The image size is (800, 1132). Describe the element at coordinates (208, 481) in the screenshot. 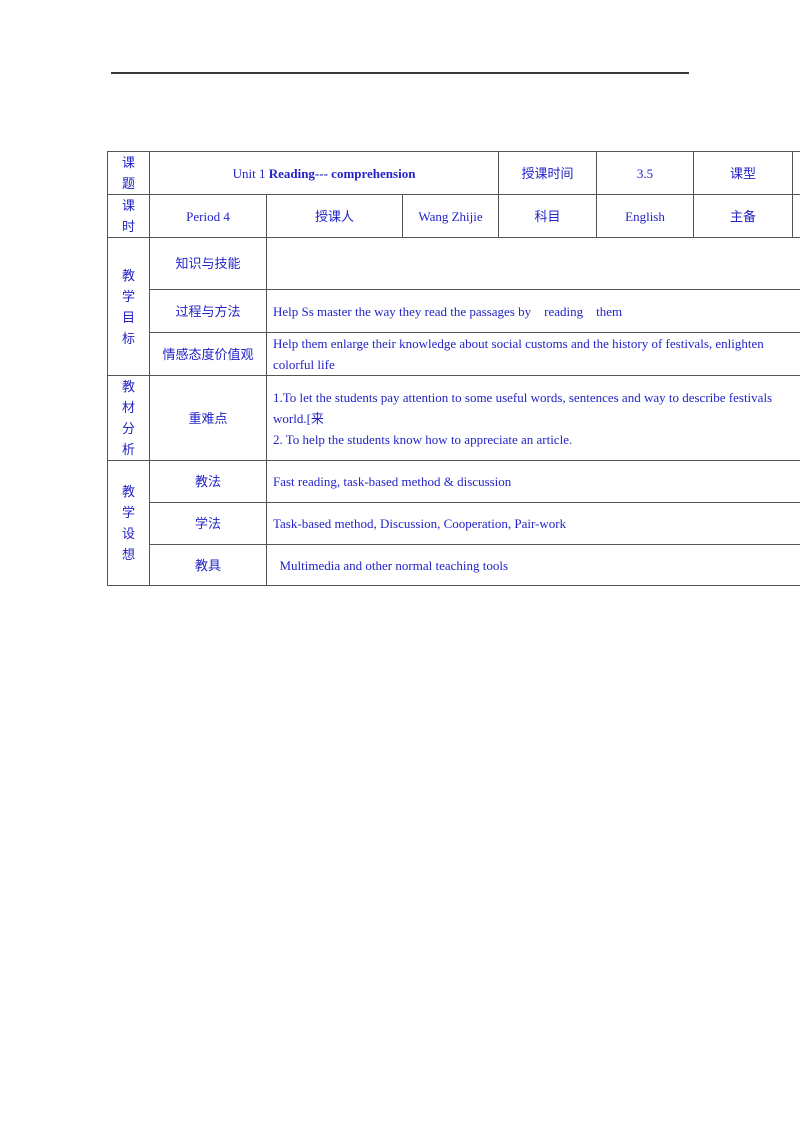

I see `design-item-label: 教法` at that location.